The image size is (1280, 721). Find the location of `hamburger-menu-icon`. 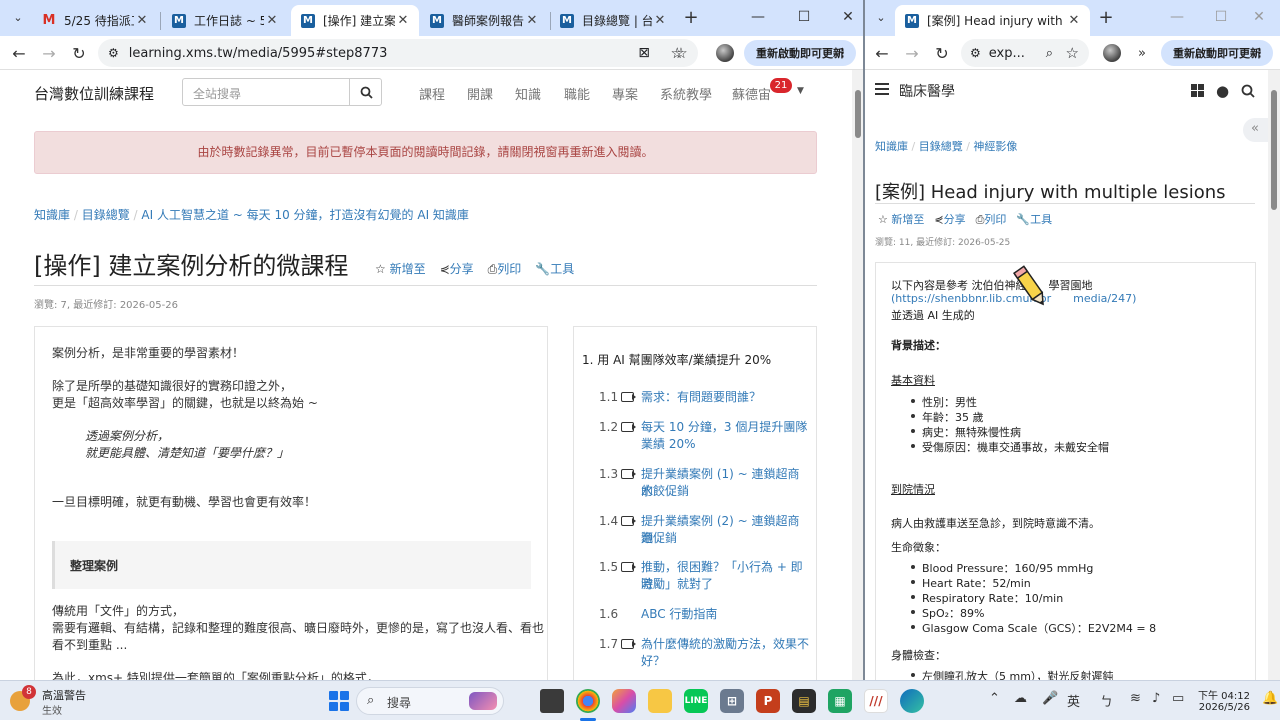

hamburger-menu-icon is located at coordinates (882, 89).